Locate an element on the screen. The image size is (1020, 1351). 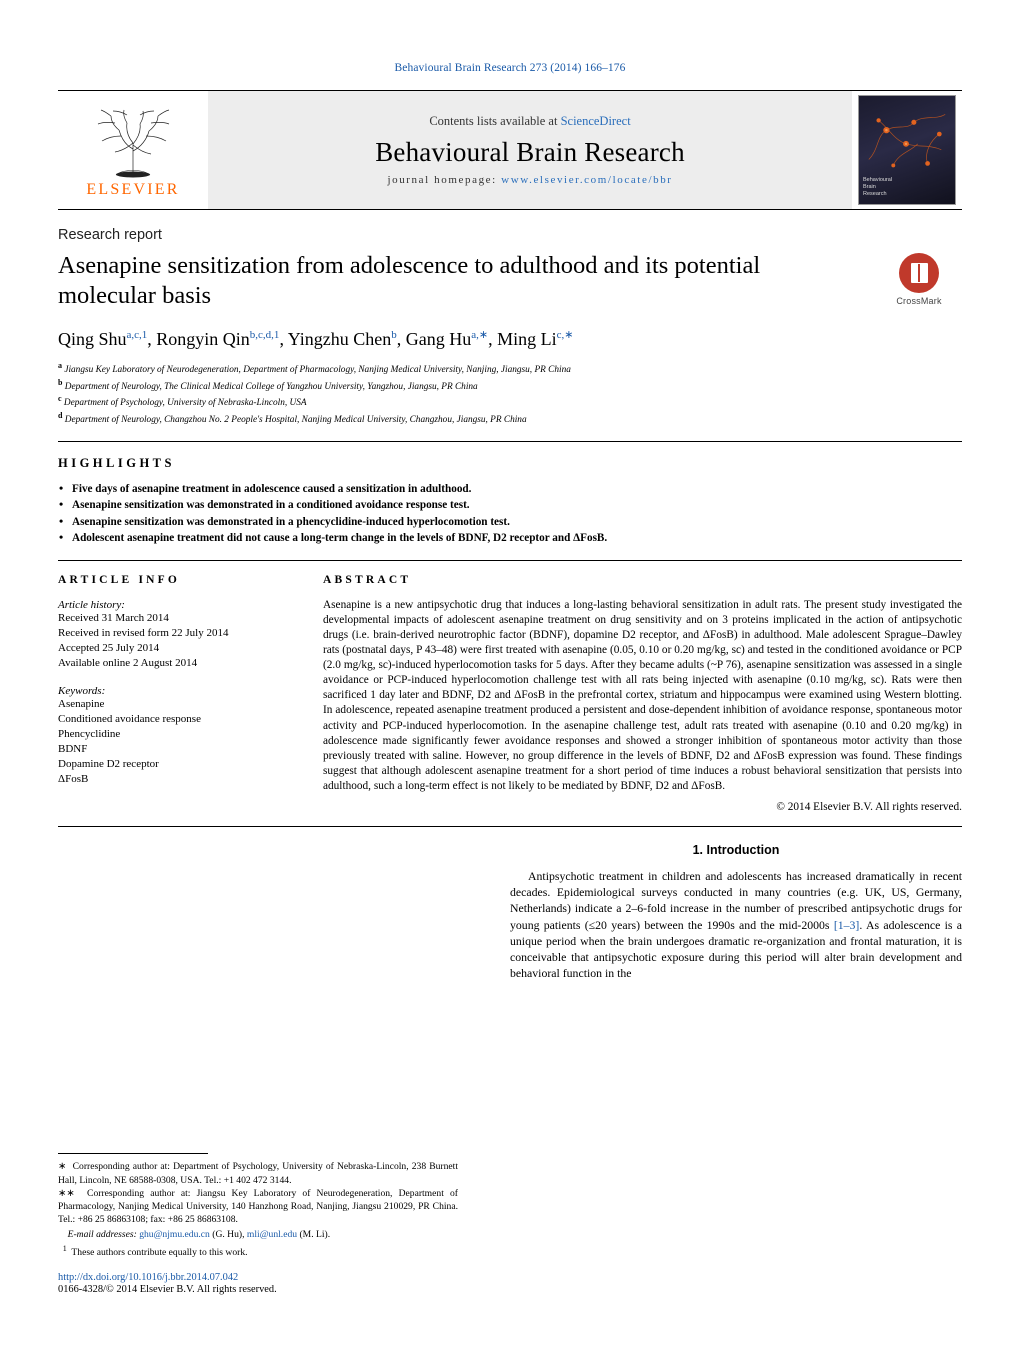
keyword-item: Dopamine D2 receptor is located at coordinates (108, 763).